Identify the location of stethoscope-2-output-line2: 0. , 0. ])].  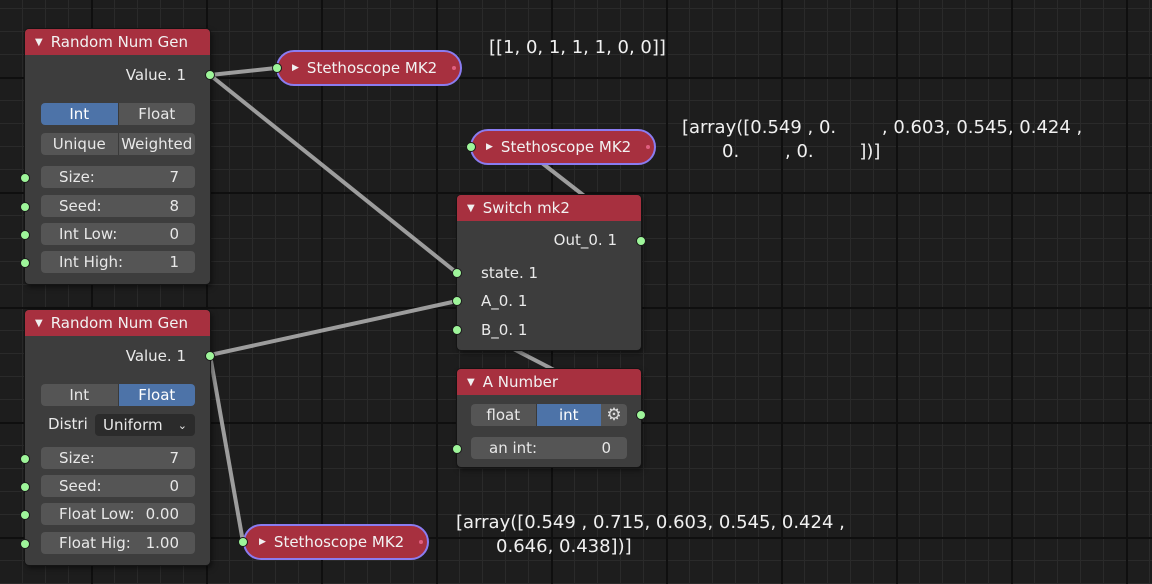
(781, 151).